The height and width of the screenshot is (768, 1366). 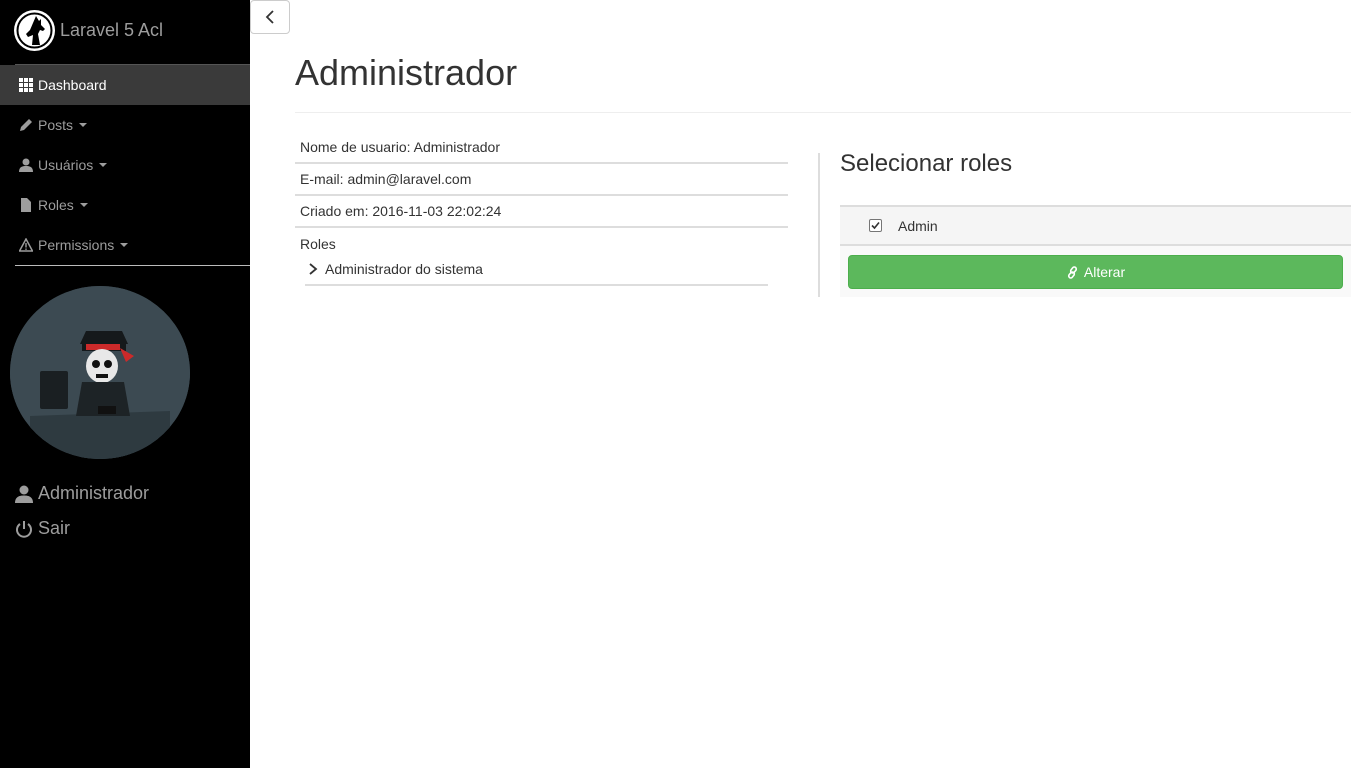 I want to click on checkmark-icon, so click(x=875, y=225).